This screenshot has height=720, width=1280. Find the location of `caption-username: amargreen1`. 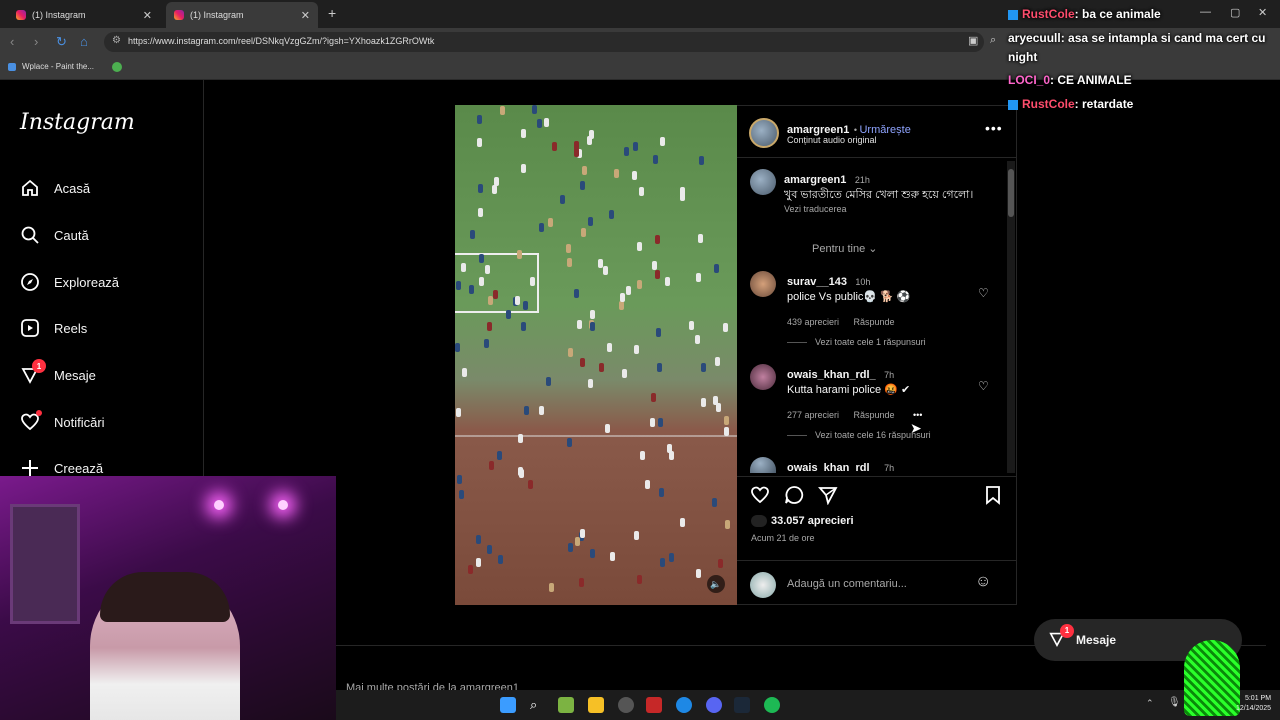

caption-username: amargreen1 is located at coordinates (815, 180).